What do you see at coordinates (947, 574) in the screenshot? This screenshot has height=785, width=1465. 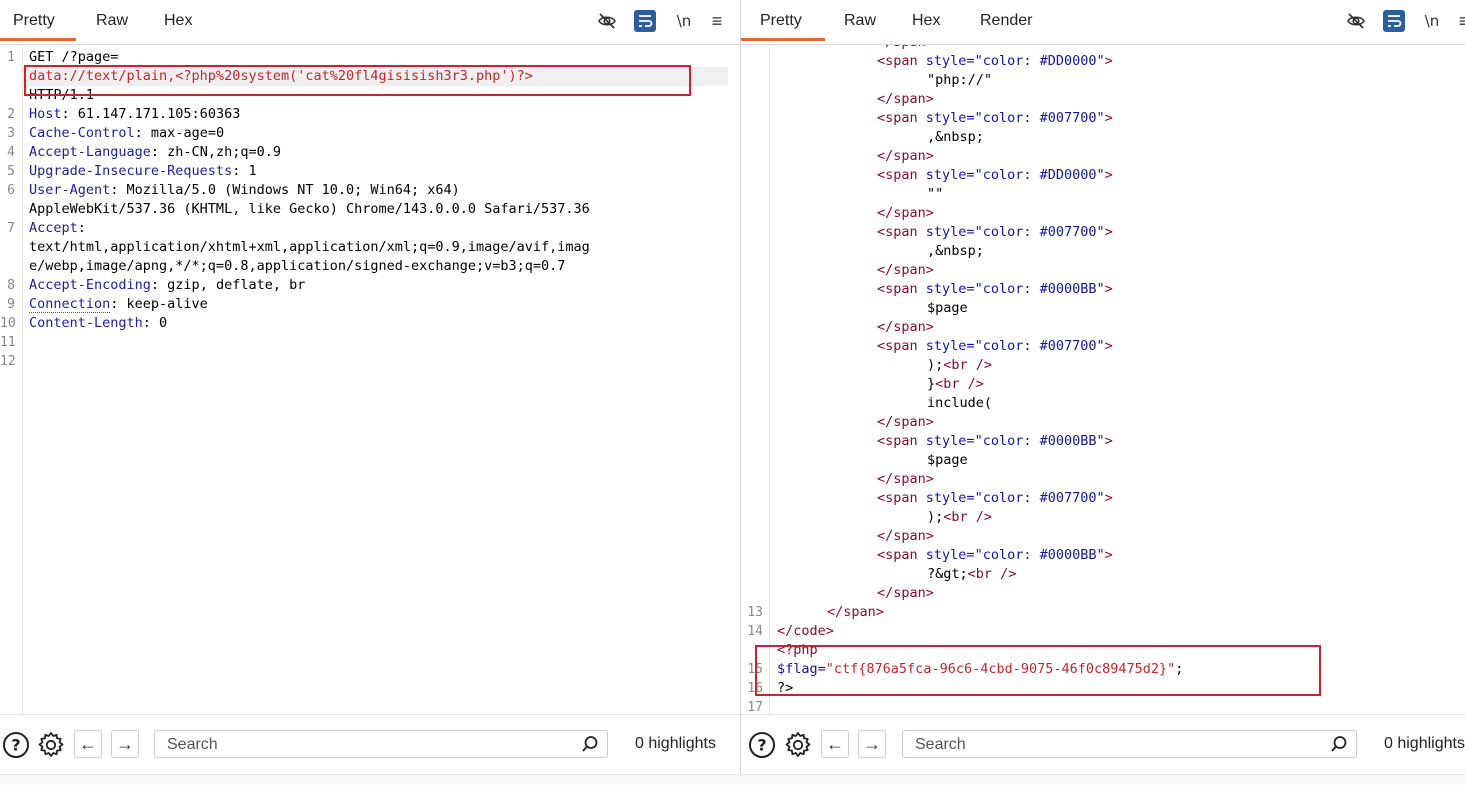 I see `code-token: ?&gt;` at bounding box center [947, 574].